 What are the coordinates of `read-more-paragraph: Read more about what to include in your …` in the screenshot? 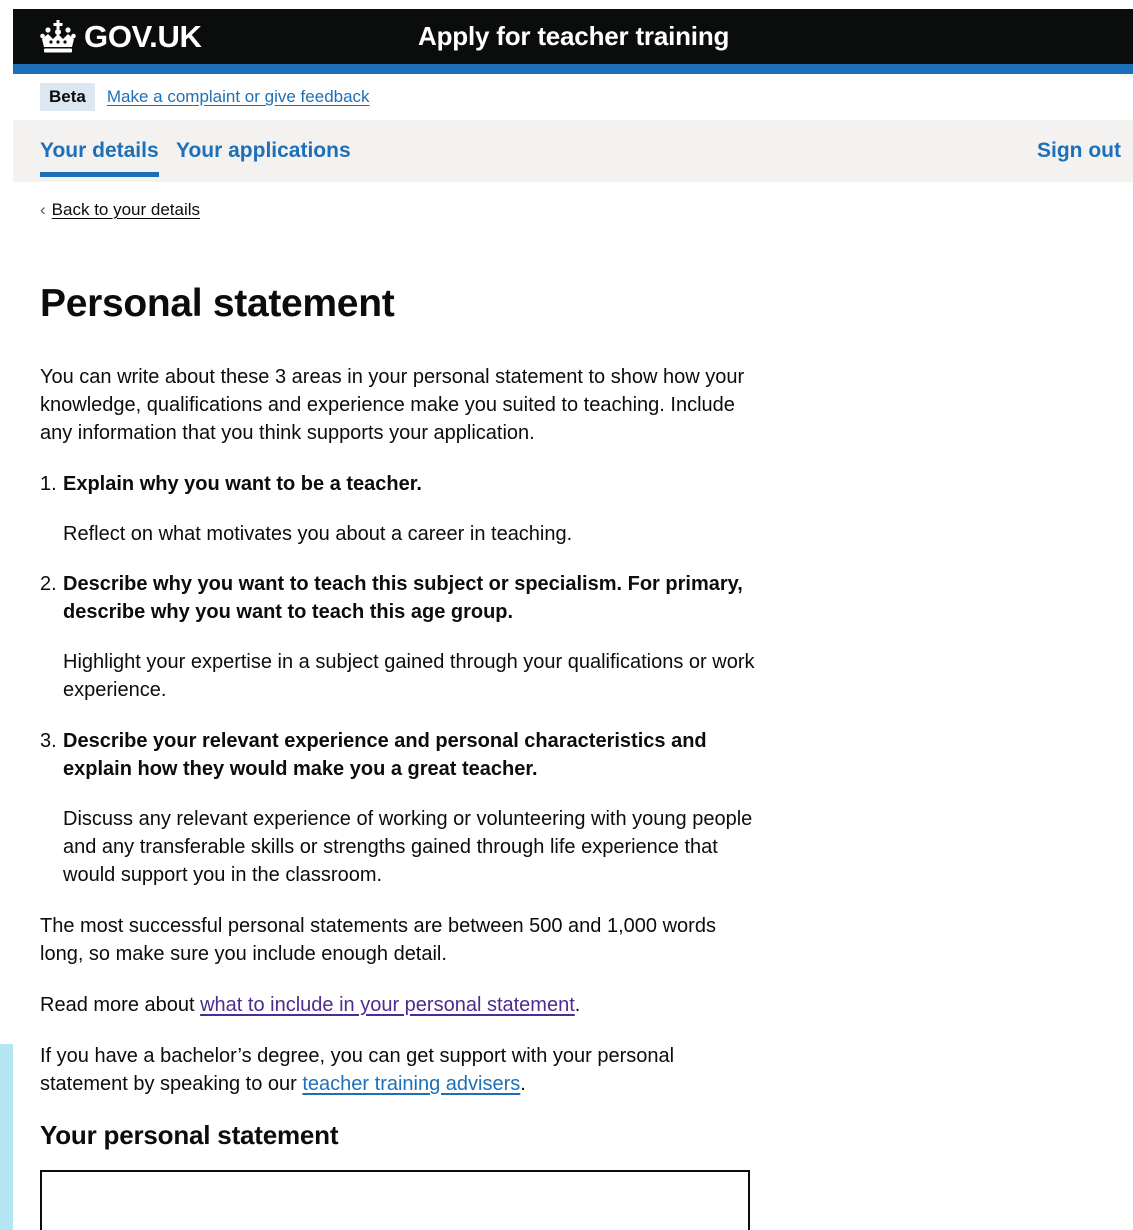 It's located at (400, 1005).